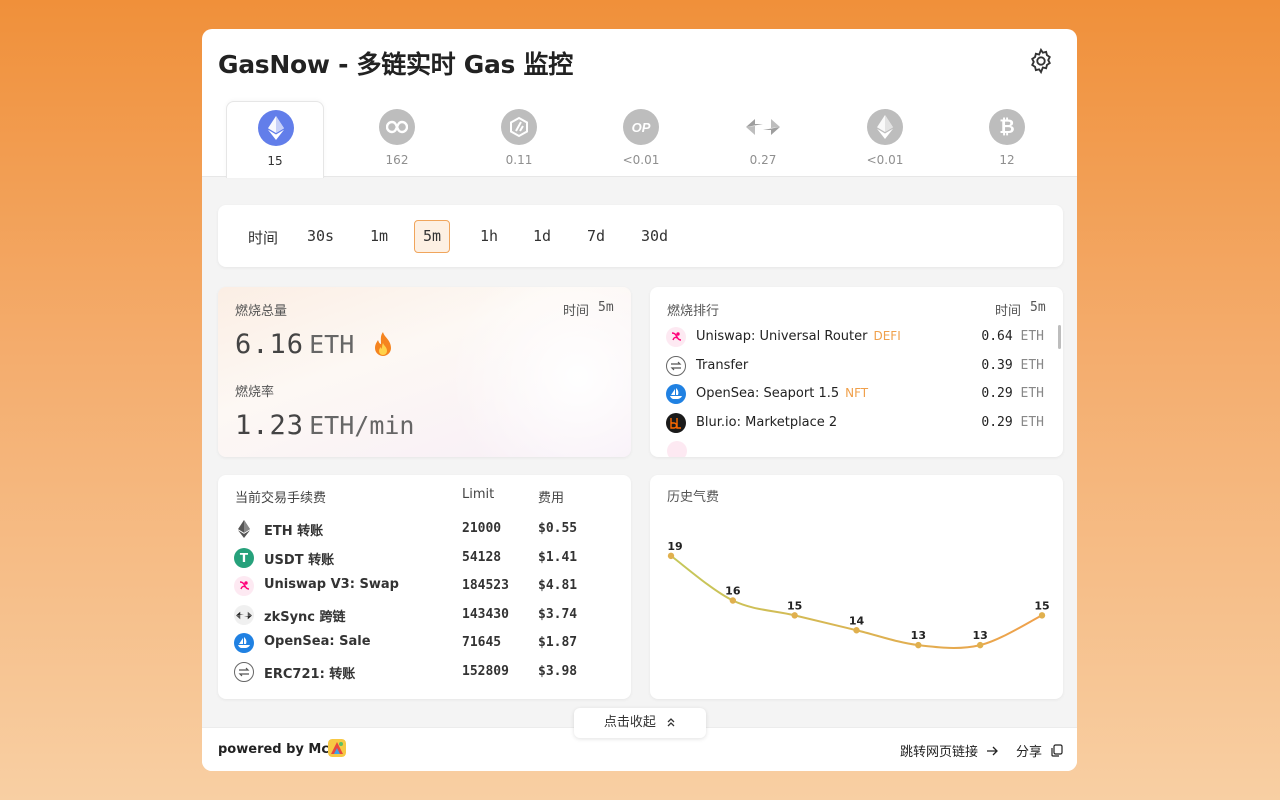 The image size is (1280, 800). What do you see at coordinates (654, 236) in the screenshot?
I see `time-option-30d: 30d` at bounding box center [654, 236].